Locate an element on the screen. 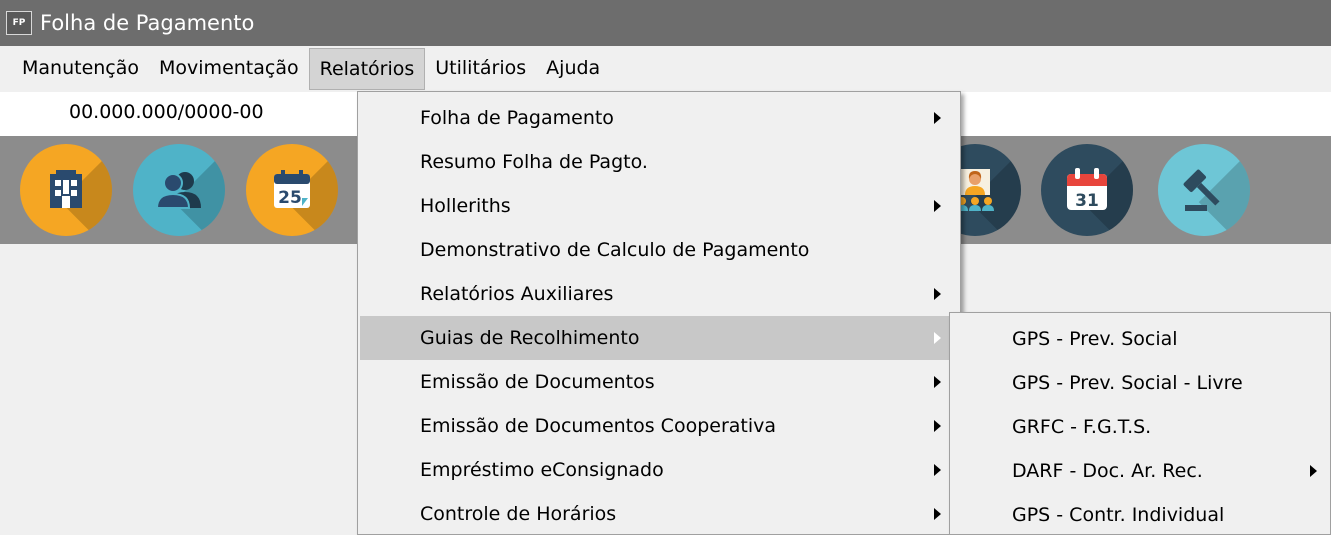 The image size is (1331, 535). submenu-item-gps-prev-social-livre: GPS - Prev. Social - Livre is located at coordinates (1140, 383).